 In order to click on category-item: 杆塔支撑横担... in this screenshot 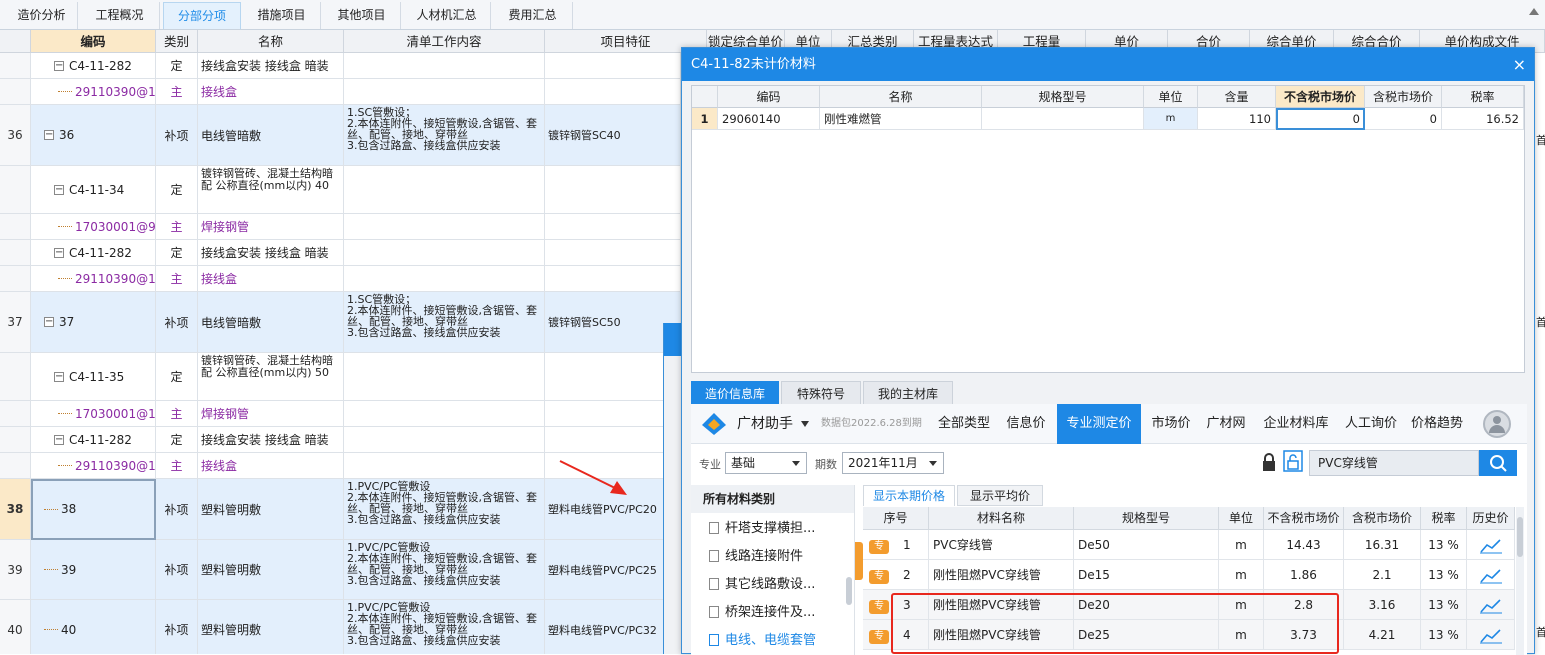, I will do `click(762, 529)`.